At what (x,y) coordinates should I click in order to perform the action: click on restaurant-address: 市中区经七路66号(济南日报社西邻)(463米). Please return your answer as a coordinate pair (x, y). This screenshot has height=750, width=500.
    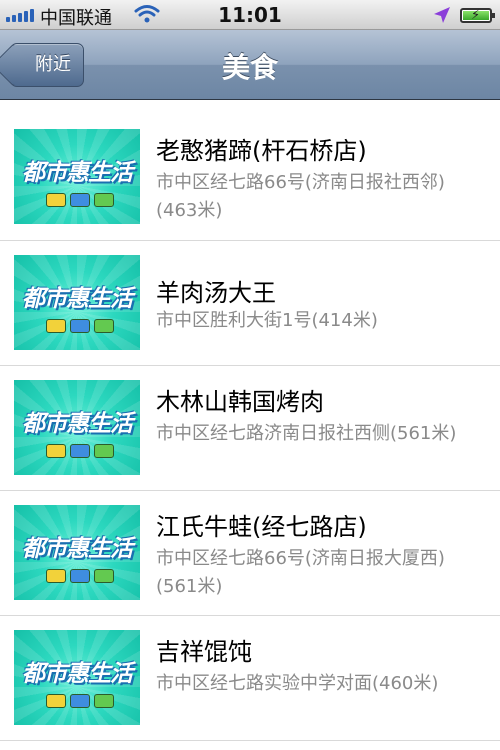
    Looking at the image, I should click on (300, 196).